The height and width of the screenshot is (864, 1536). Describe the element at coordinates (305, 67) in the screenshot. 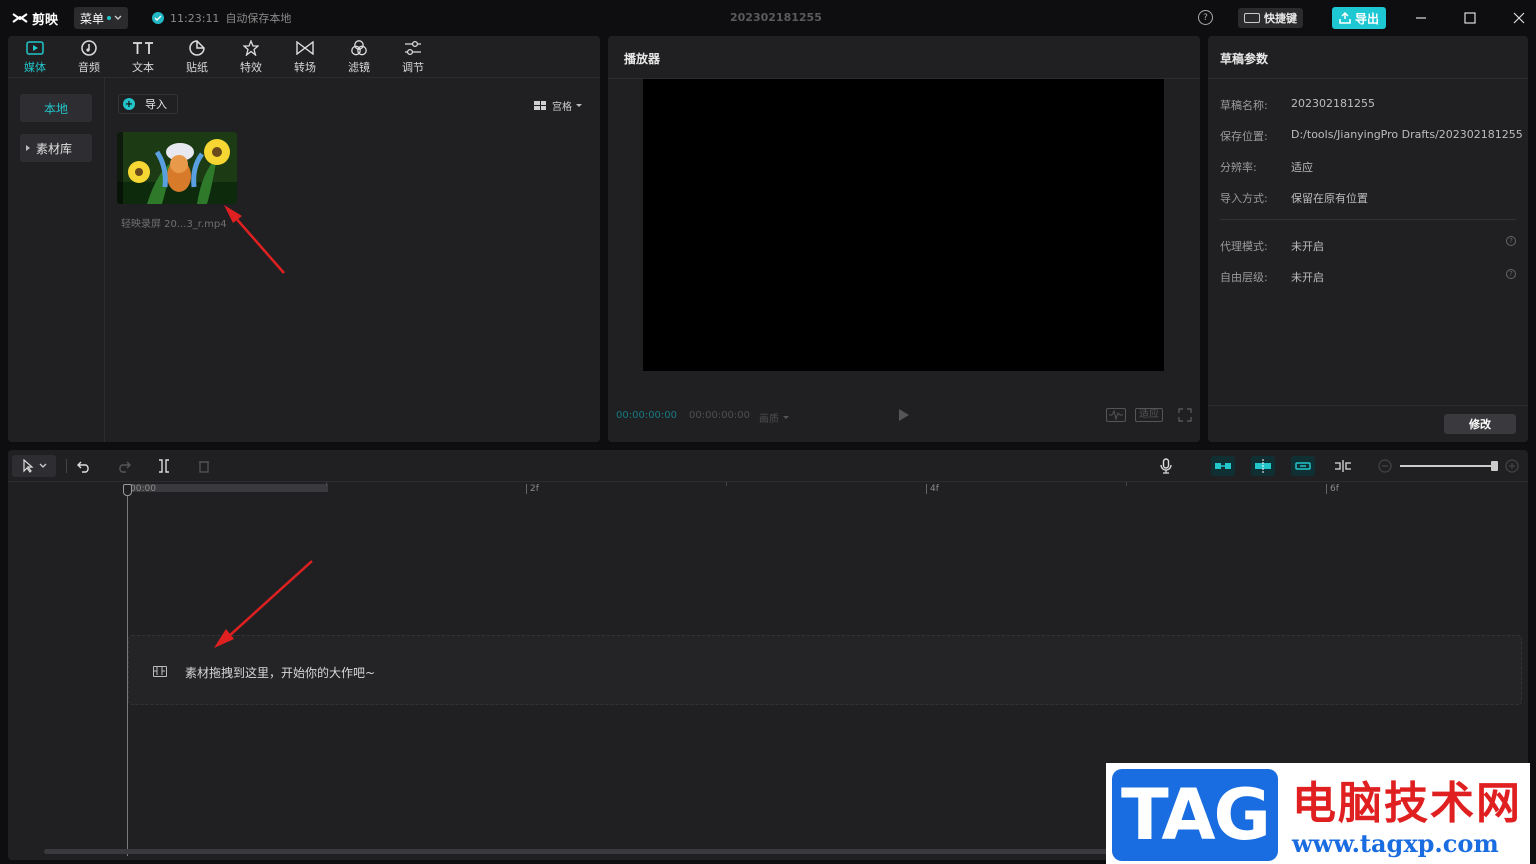

I see `tab-transition-label: 转场` at that location.